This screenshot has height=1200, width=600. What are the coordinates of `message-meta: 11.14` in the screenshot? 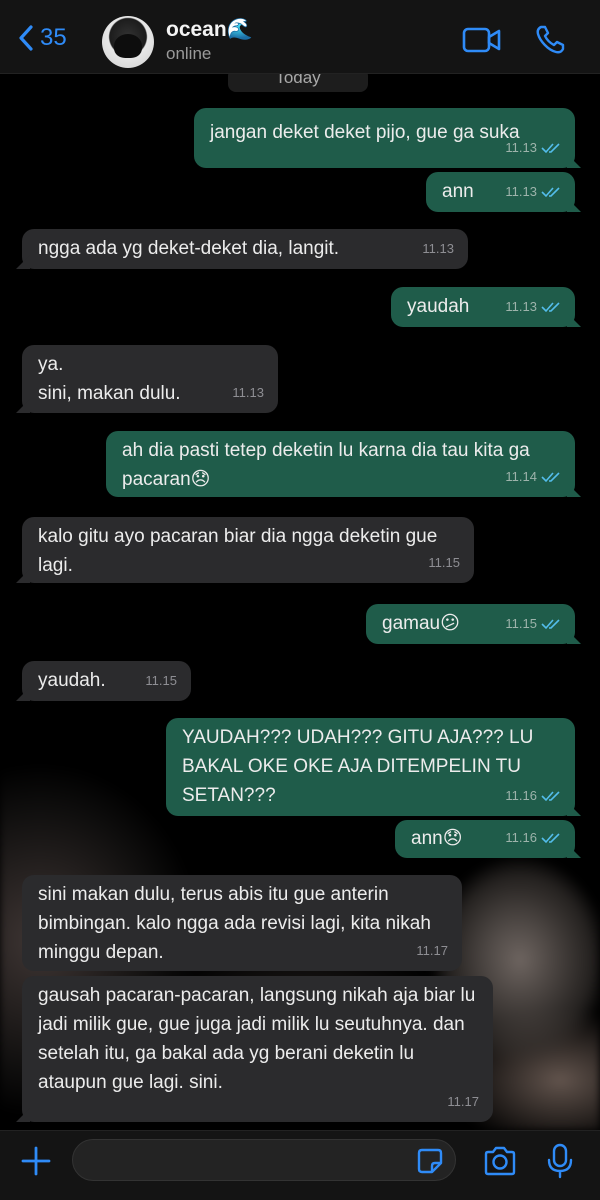 It's located at (533, 476).